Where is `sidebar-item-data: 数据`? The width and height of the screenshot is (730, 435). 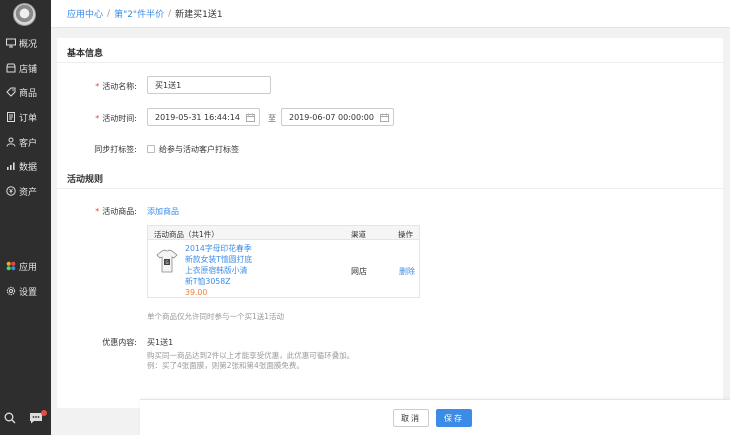 sidebar-item-data: 数据 is located at coordinates (25, 166).